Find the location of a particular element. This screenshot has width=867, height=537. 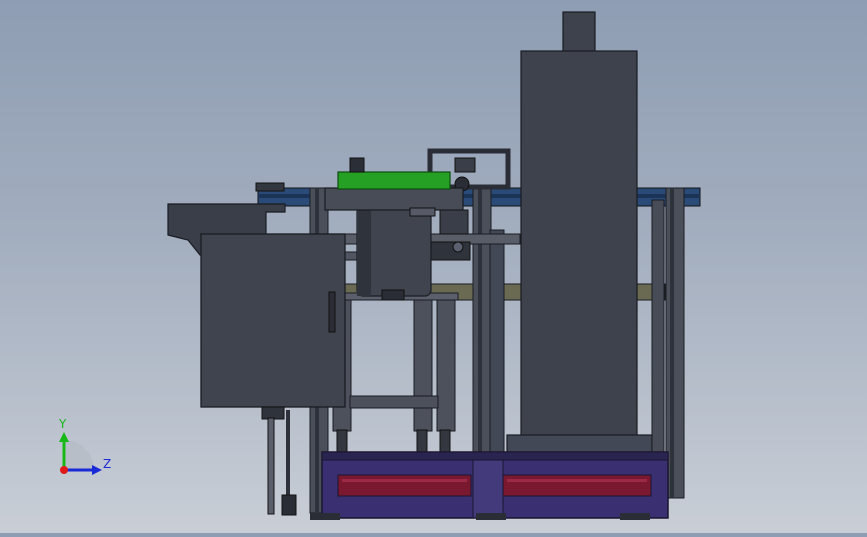

electrical-box is located at coordinates (273, 320).